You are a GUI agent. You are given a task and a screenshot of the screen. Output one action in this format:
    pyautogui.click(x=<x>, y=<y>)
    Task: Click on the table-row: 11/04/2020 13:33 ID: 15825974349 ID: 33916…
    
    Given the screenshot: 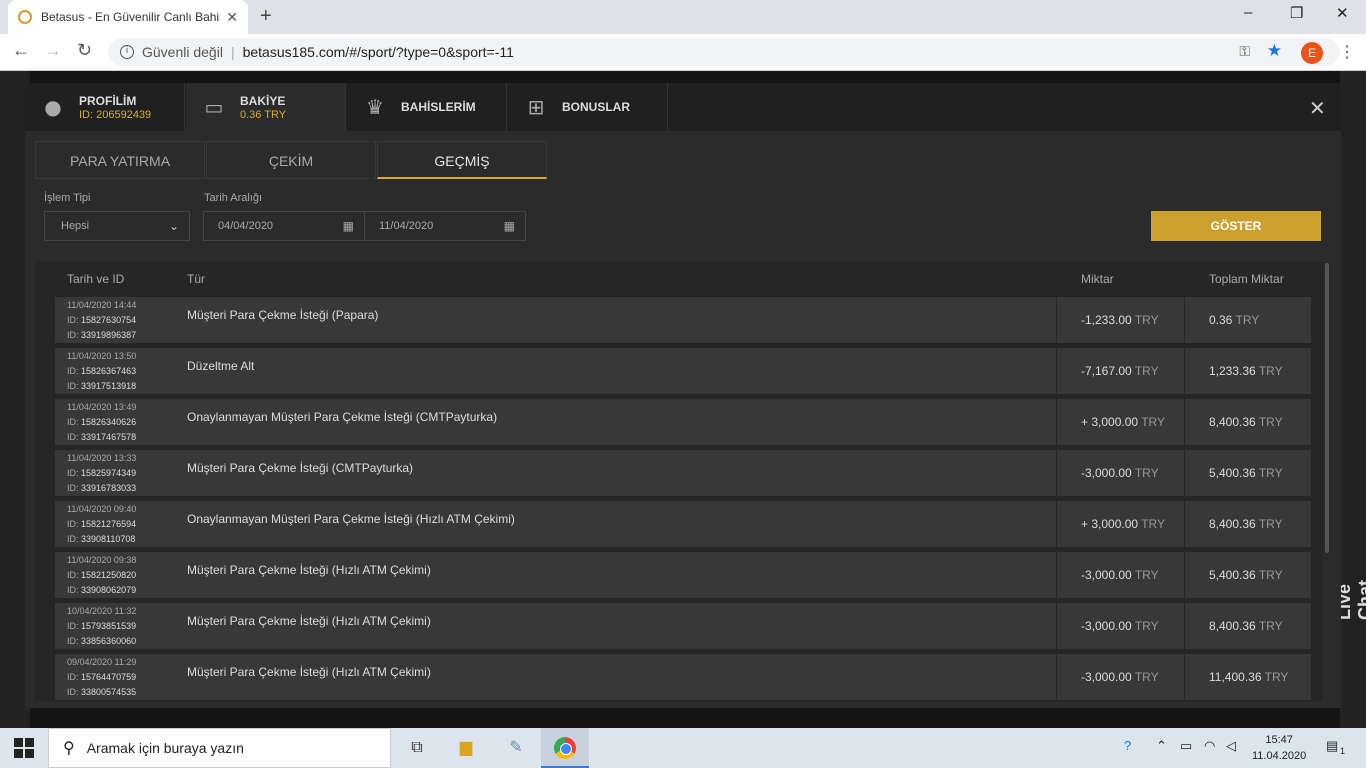 What is the action you would take?
    pyautogui.click(x=683, y=473)
    